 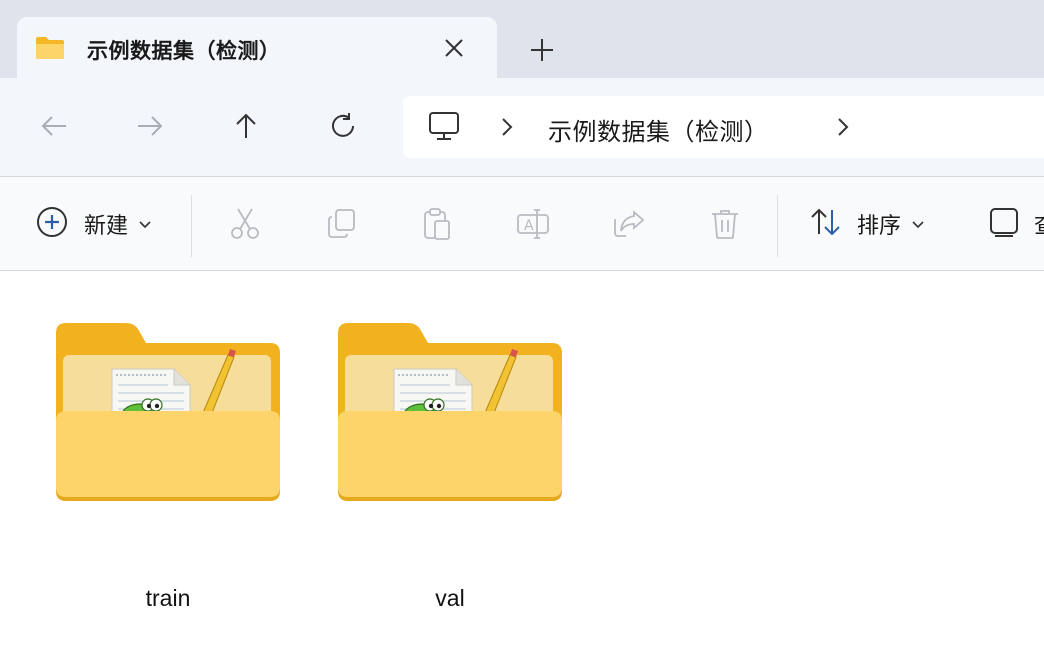 What do you see at coordinates (106, 226) in the screenshot?
I see `new-button-label: 新建` at bounding box center [106, 226].